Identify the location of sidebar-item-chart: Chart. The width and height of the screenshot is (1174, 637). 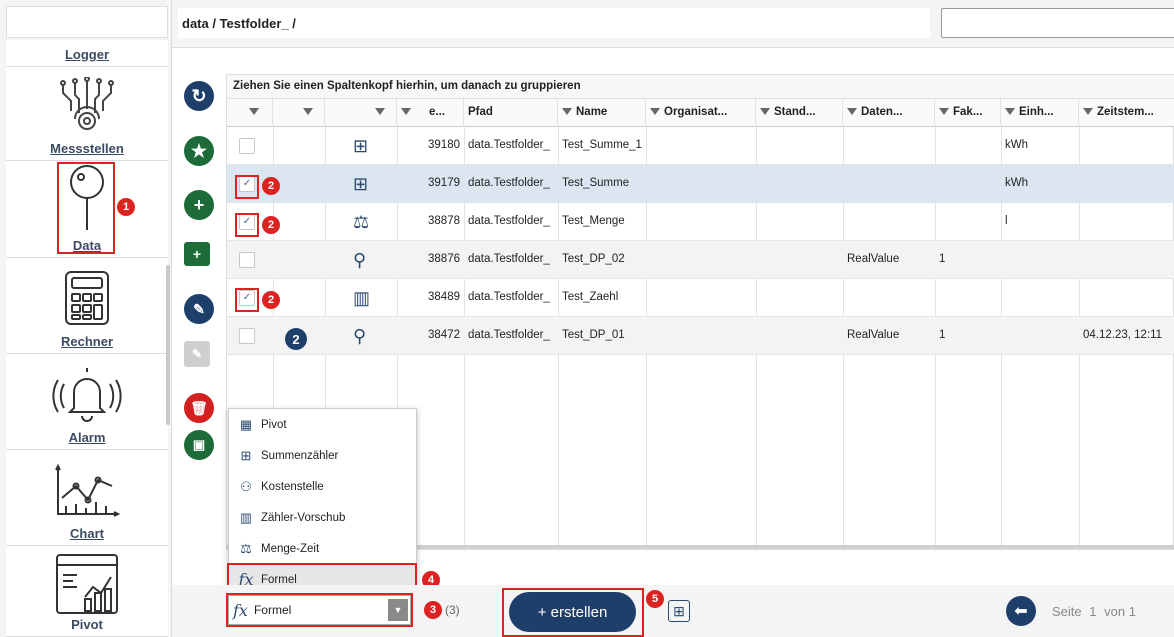
(87, 498).